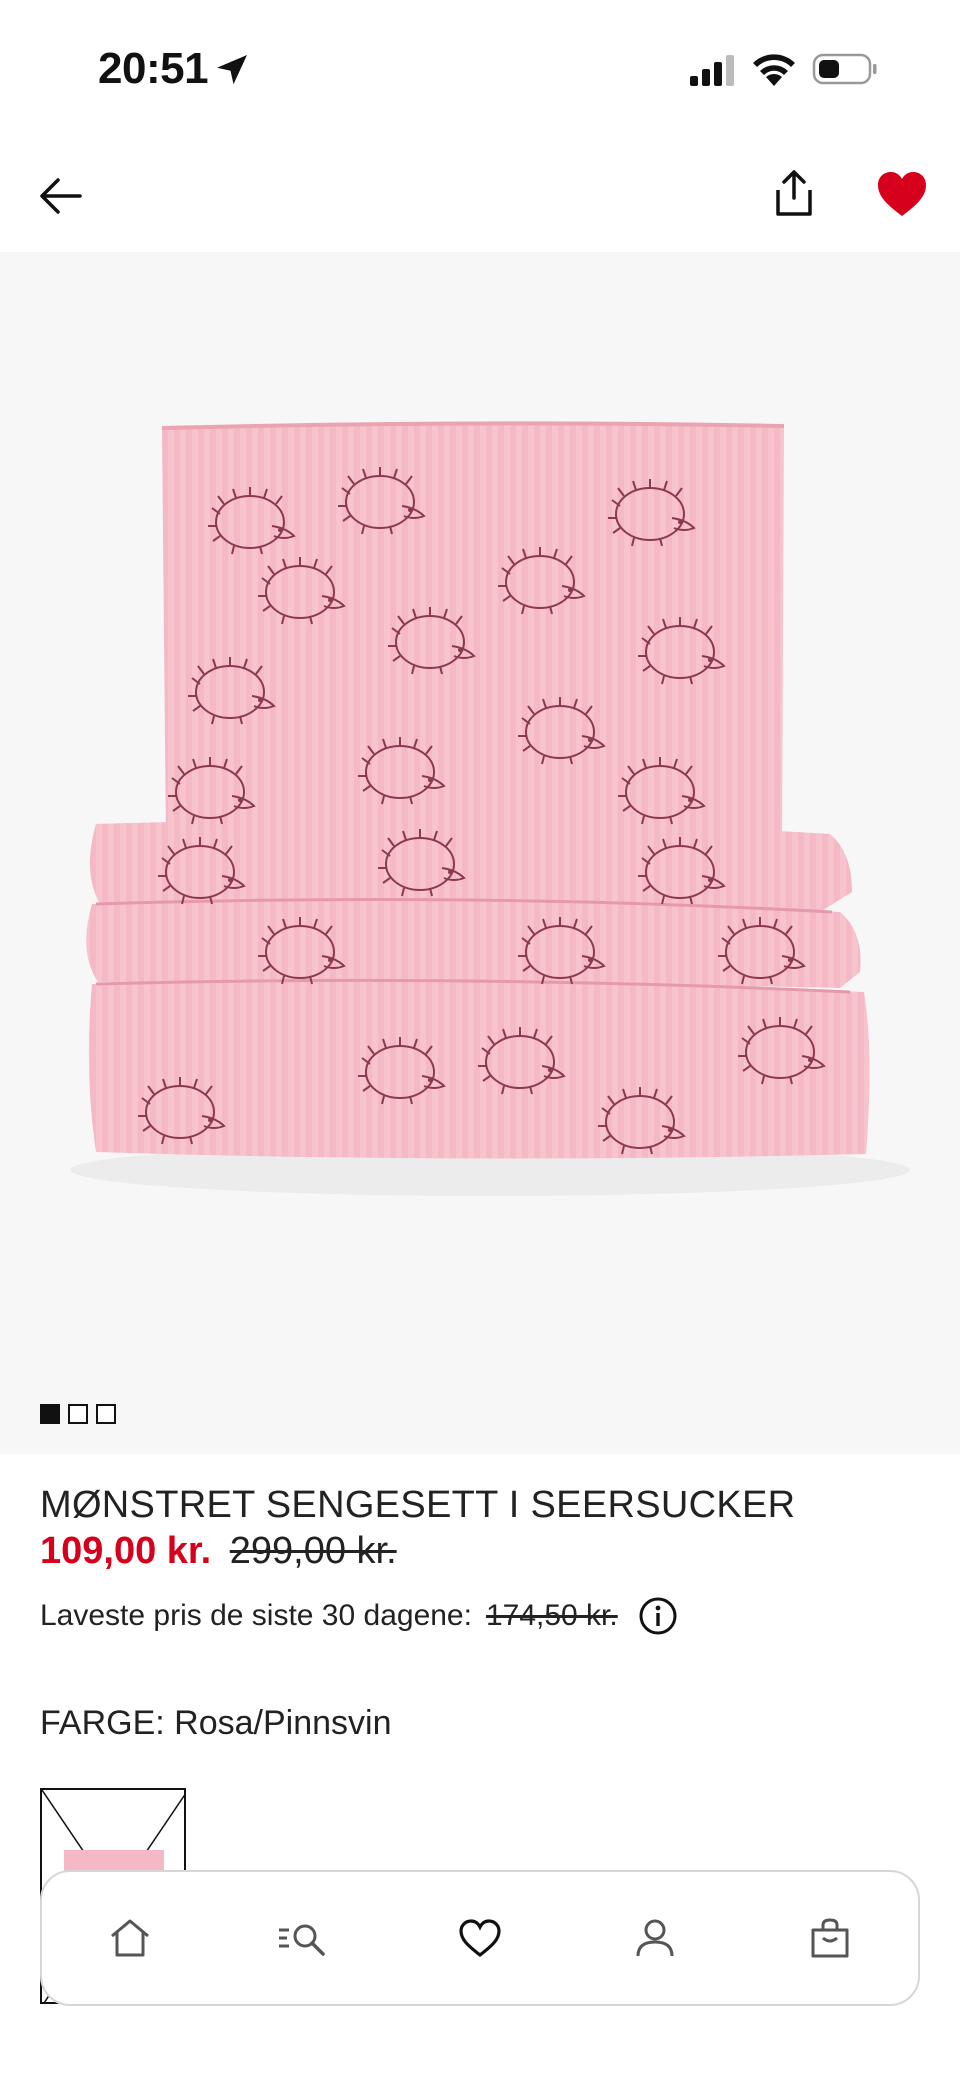  Describe the element at coordinates (480, 70) in the screenshot. I see `status-bar: 20:51` at that location.